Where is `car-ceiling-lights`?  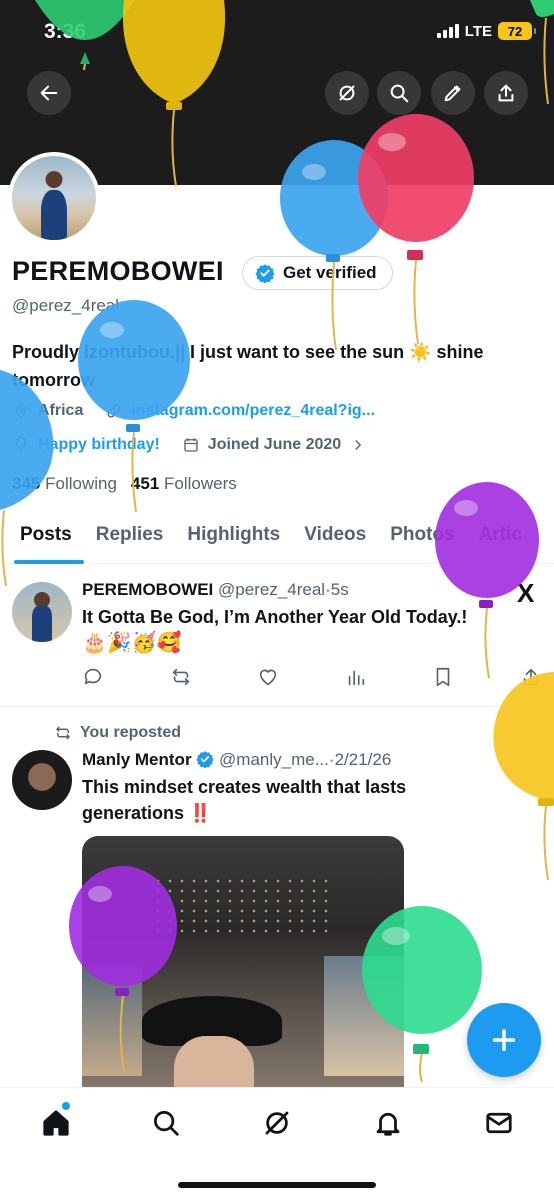
car-ceiling-lights is located at coordinates (242, 906).